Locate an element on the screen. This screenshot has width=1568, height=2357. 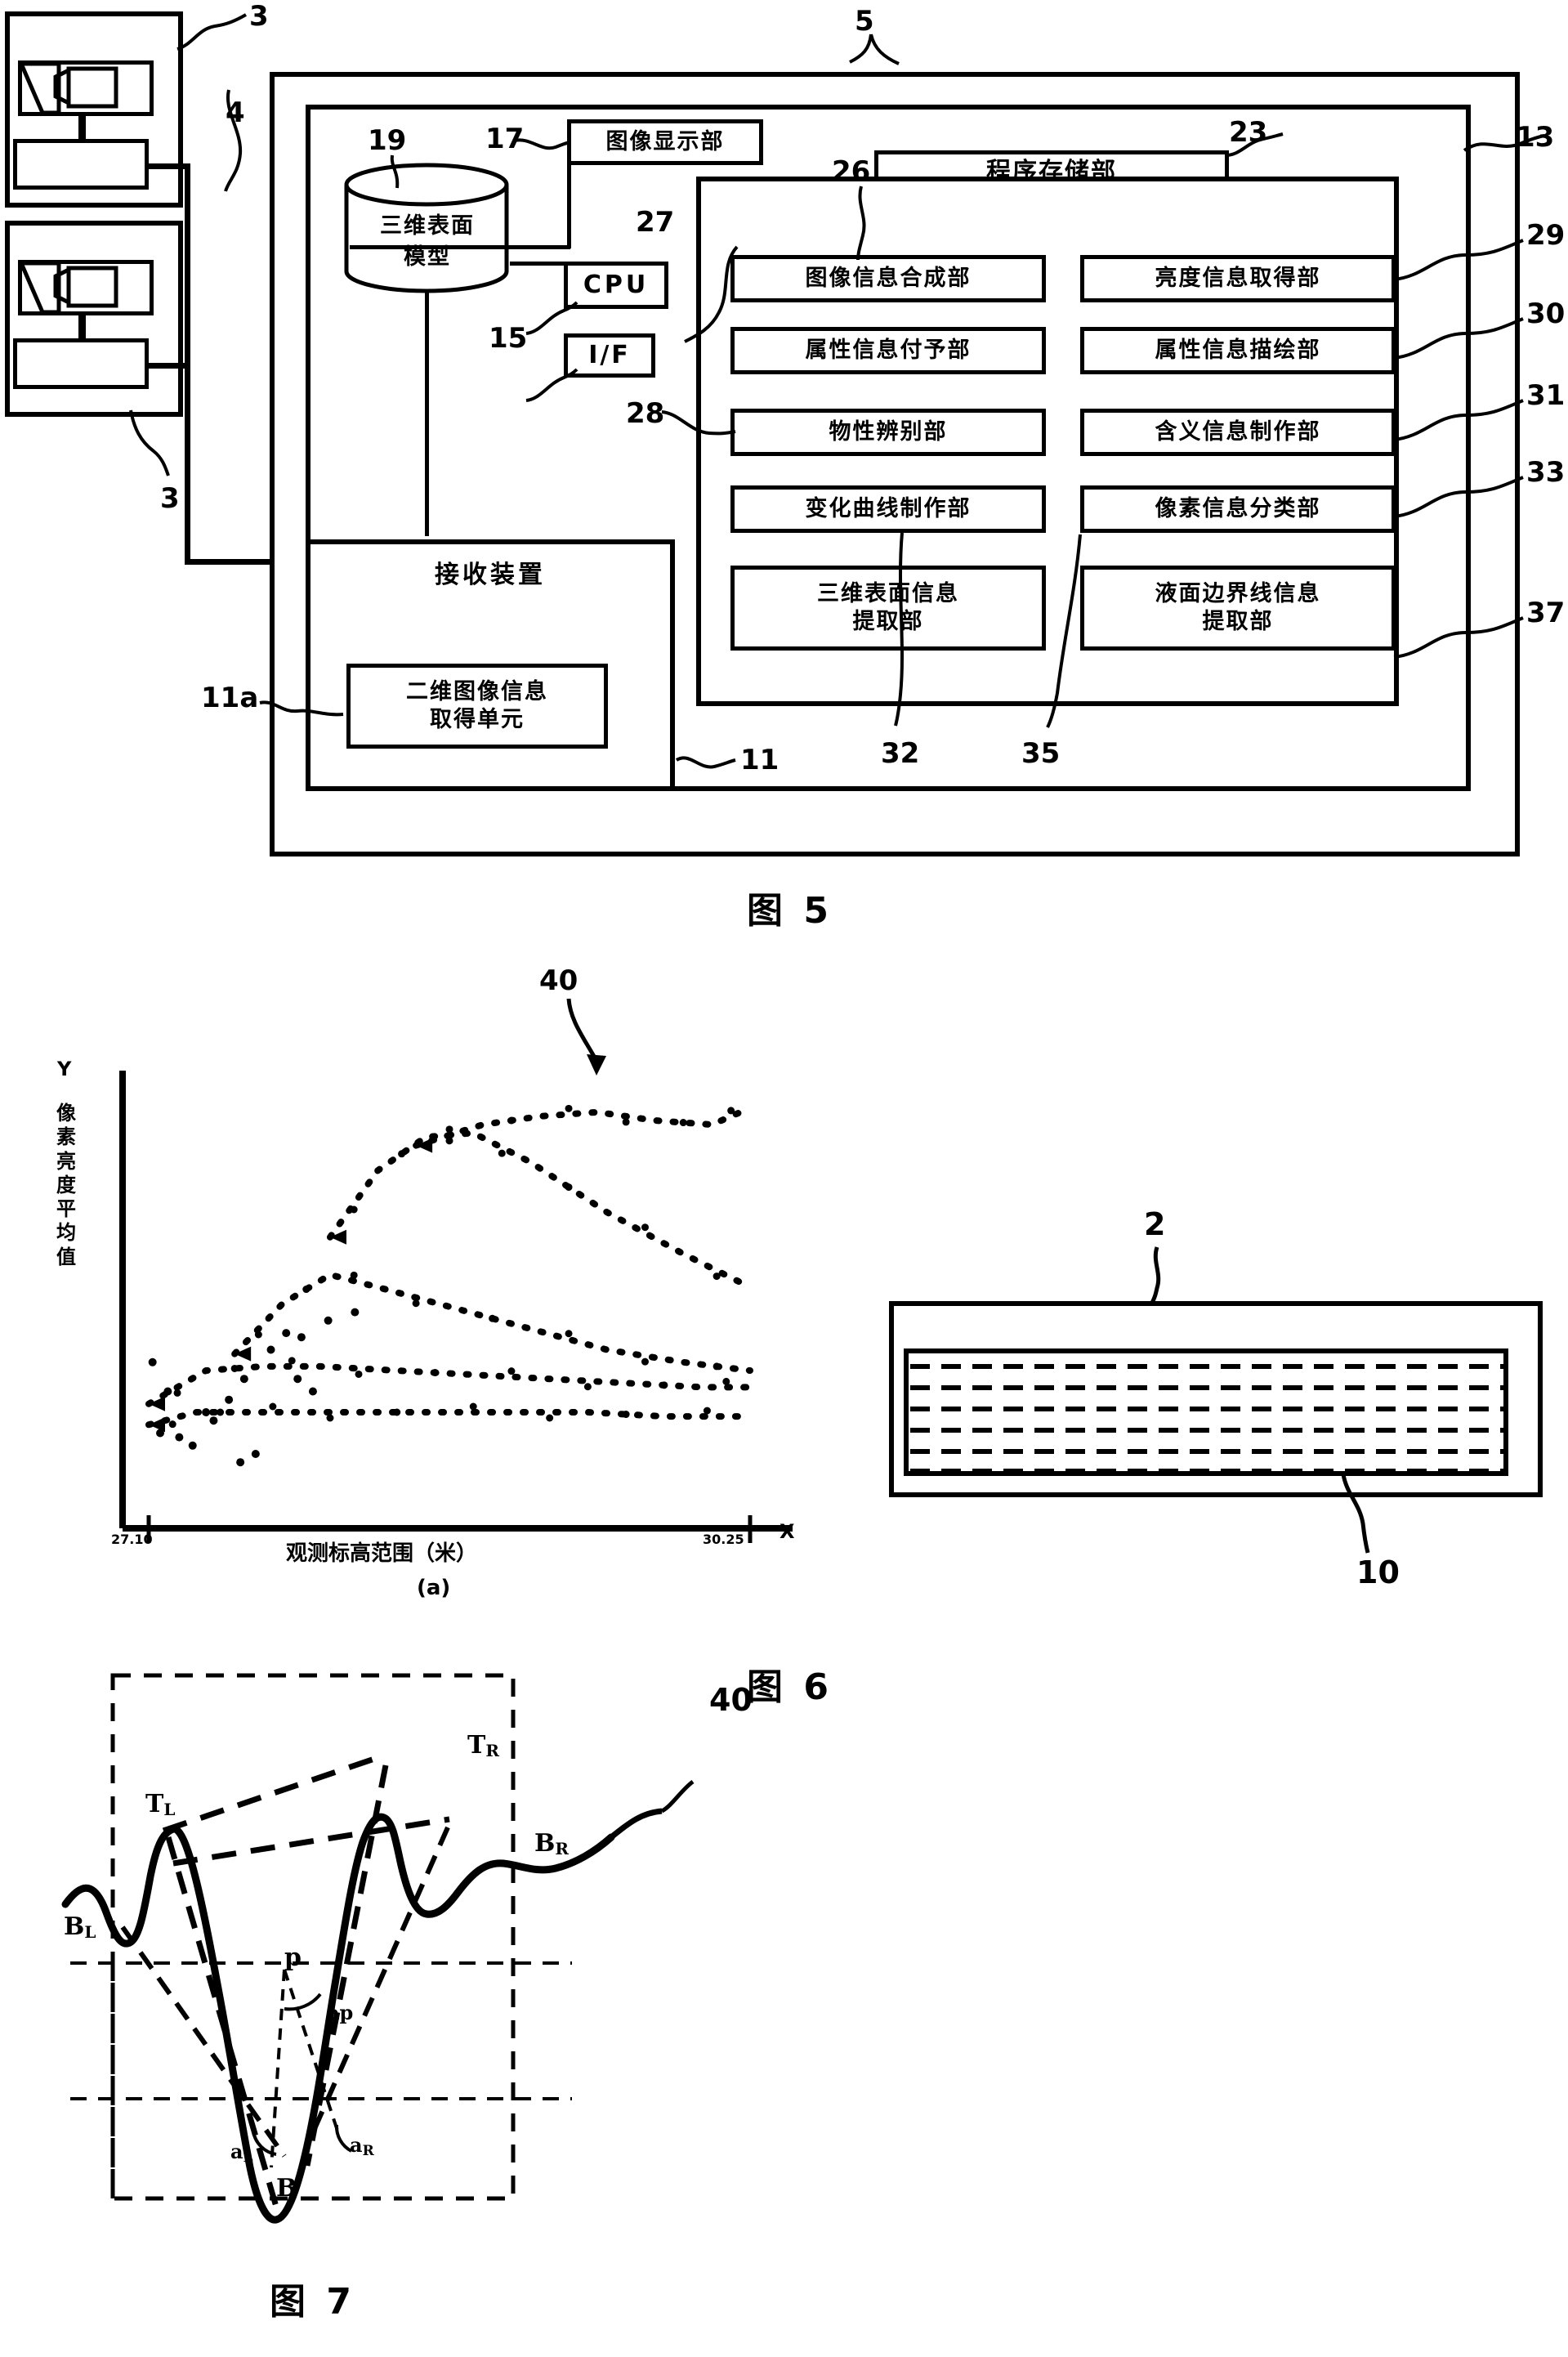
figure-7-caption: 图 7 is located at coordinates (312, 2302).